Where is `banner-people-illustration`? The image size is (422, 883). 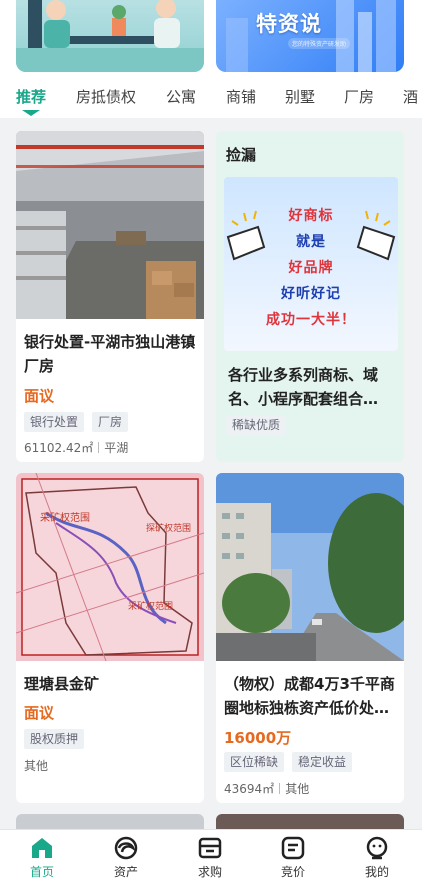 banner-people-illustration is located at coordinates (110, 36).